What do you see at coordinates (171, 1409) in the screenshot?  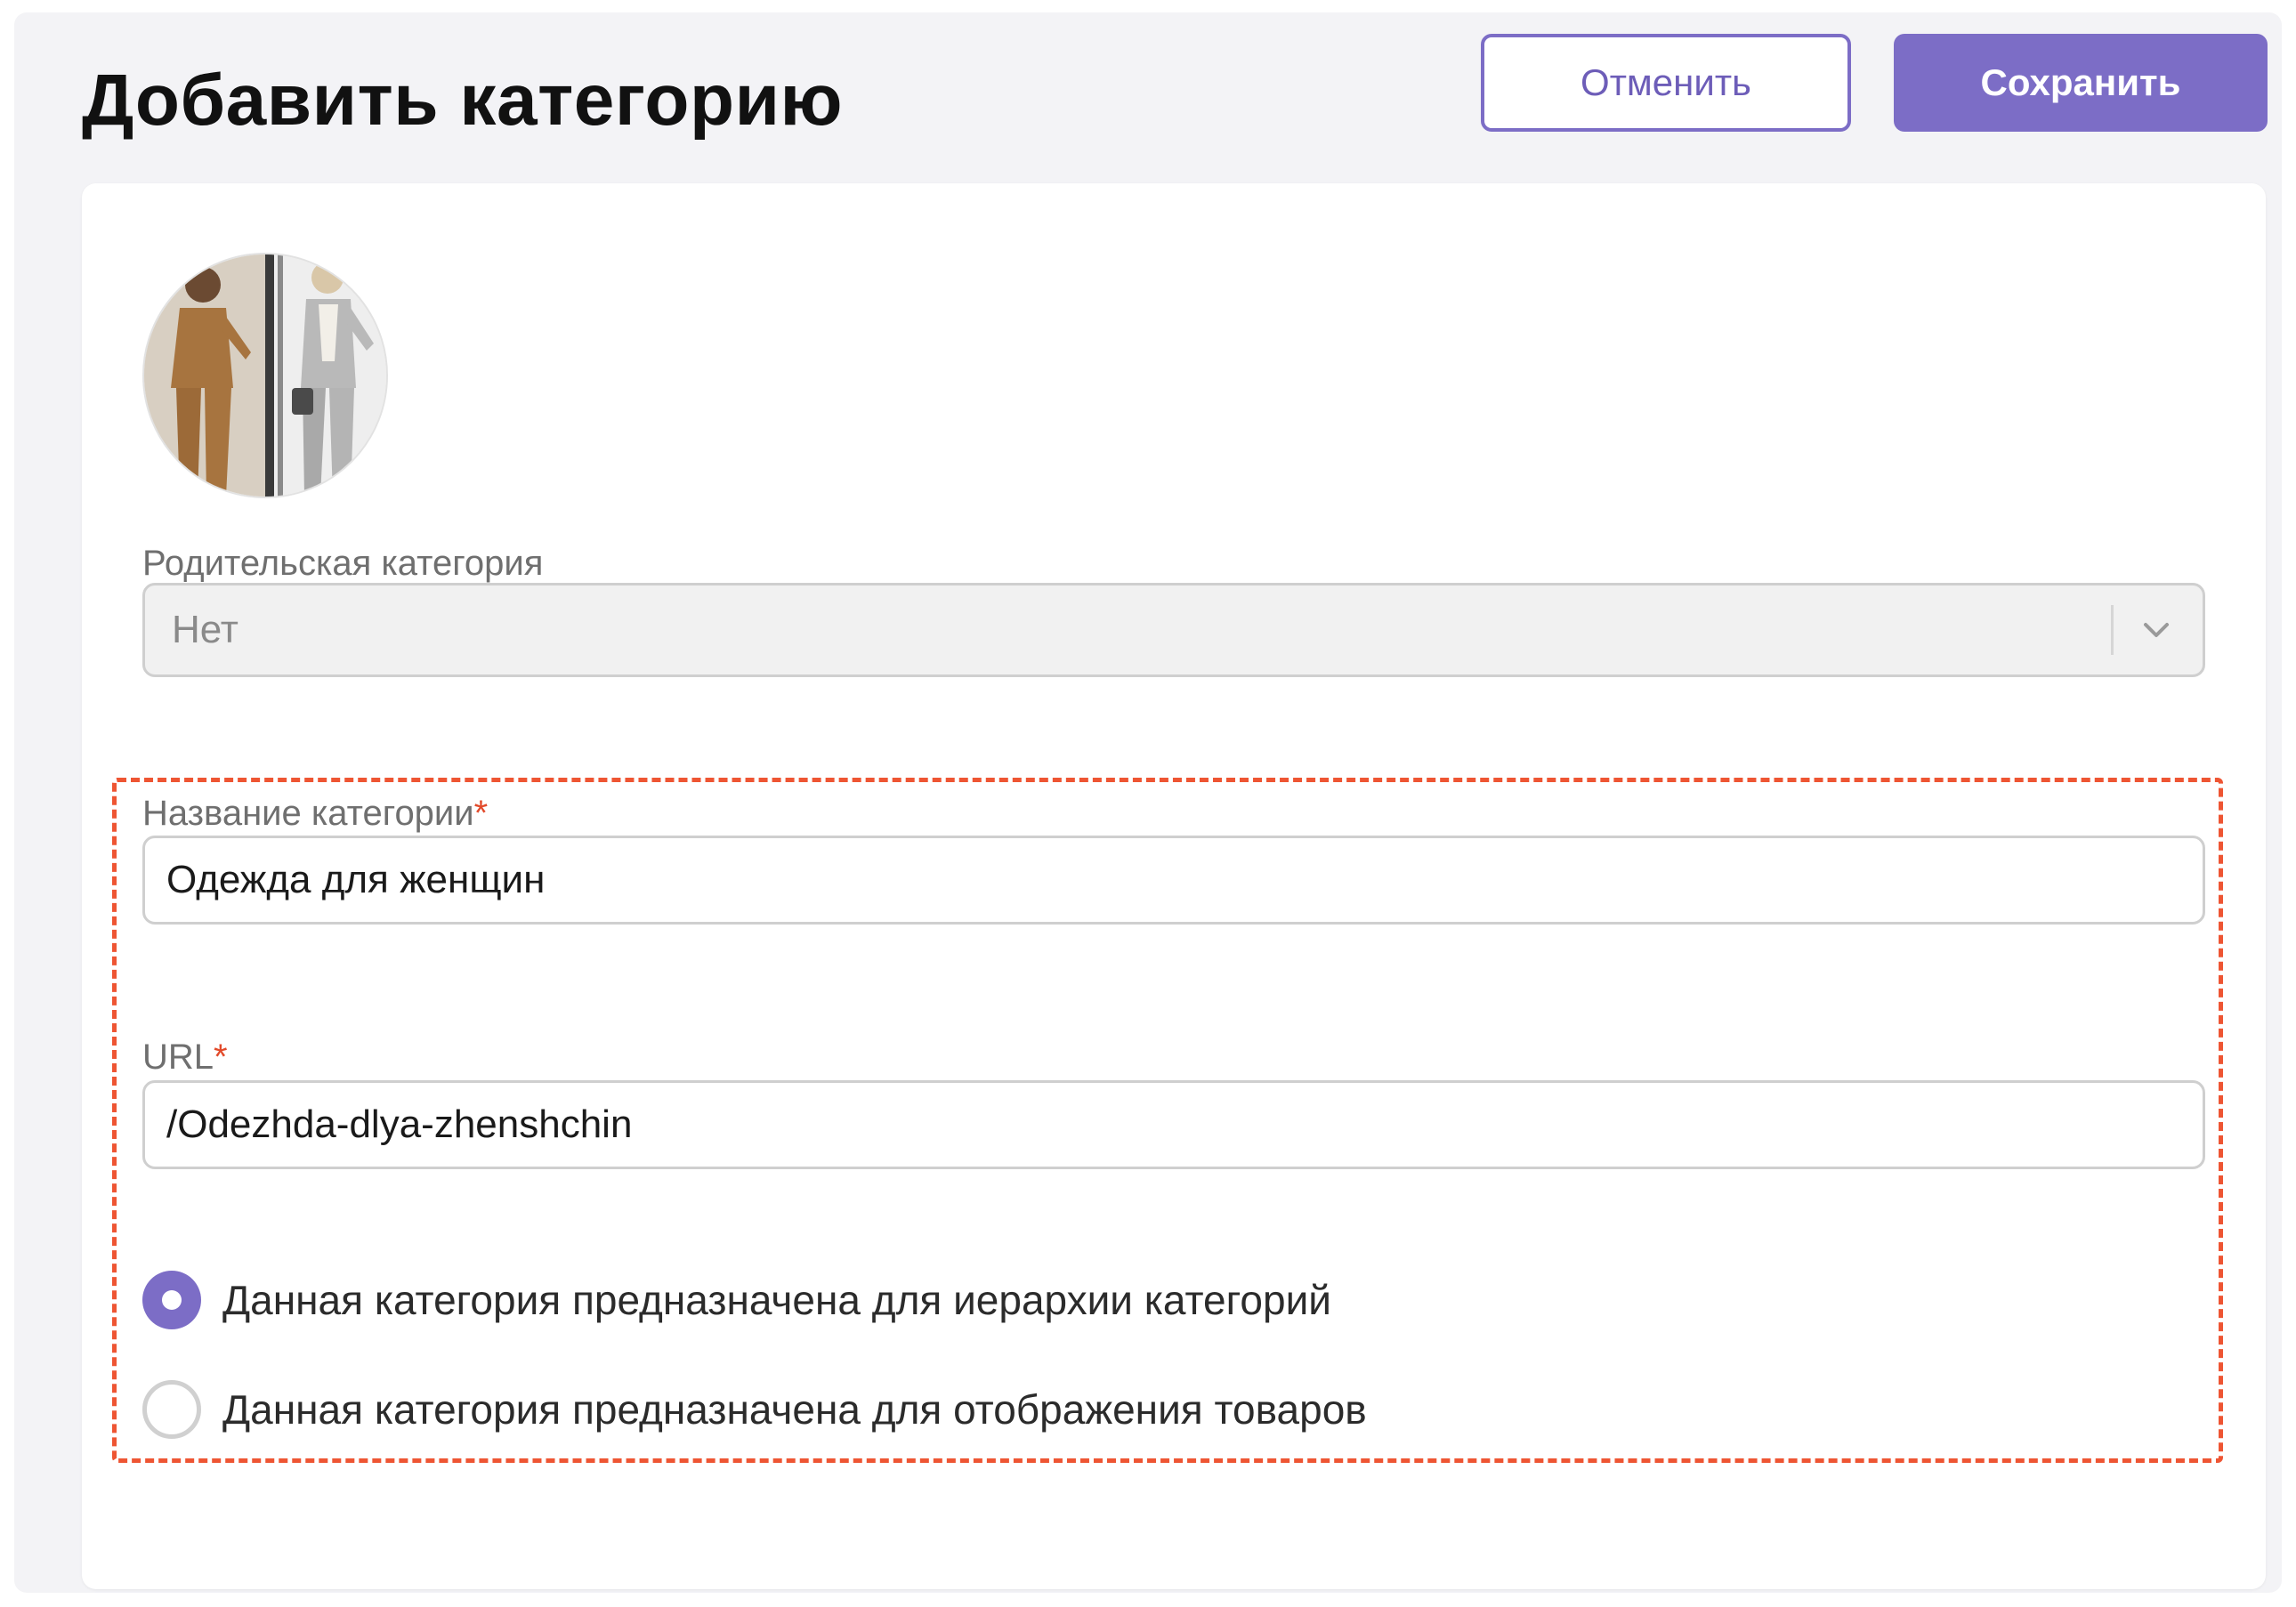 I see `radio-unselected-icon` at bounding box center [171, 1409].